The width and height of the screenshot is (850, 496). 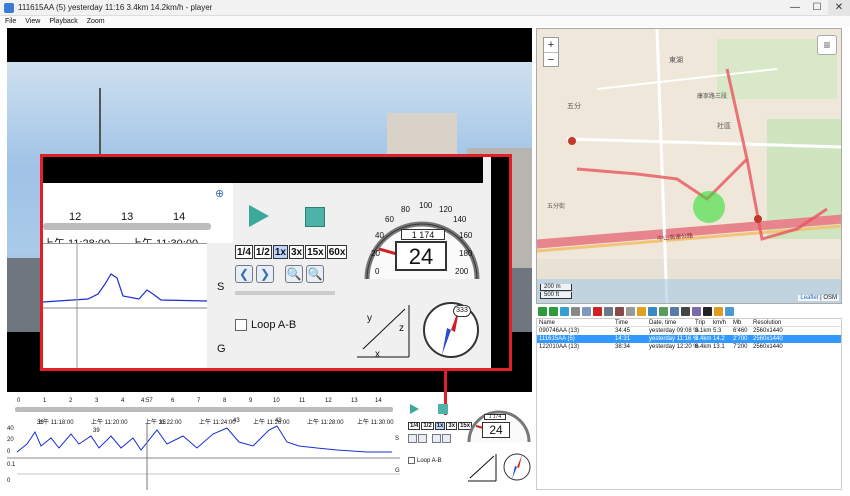 What do you see at coordinates (737, 323) in the screenshot?
I see `col-mb: Mb` at bounding box center [737, 323].